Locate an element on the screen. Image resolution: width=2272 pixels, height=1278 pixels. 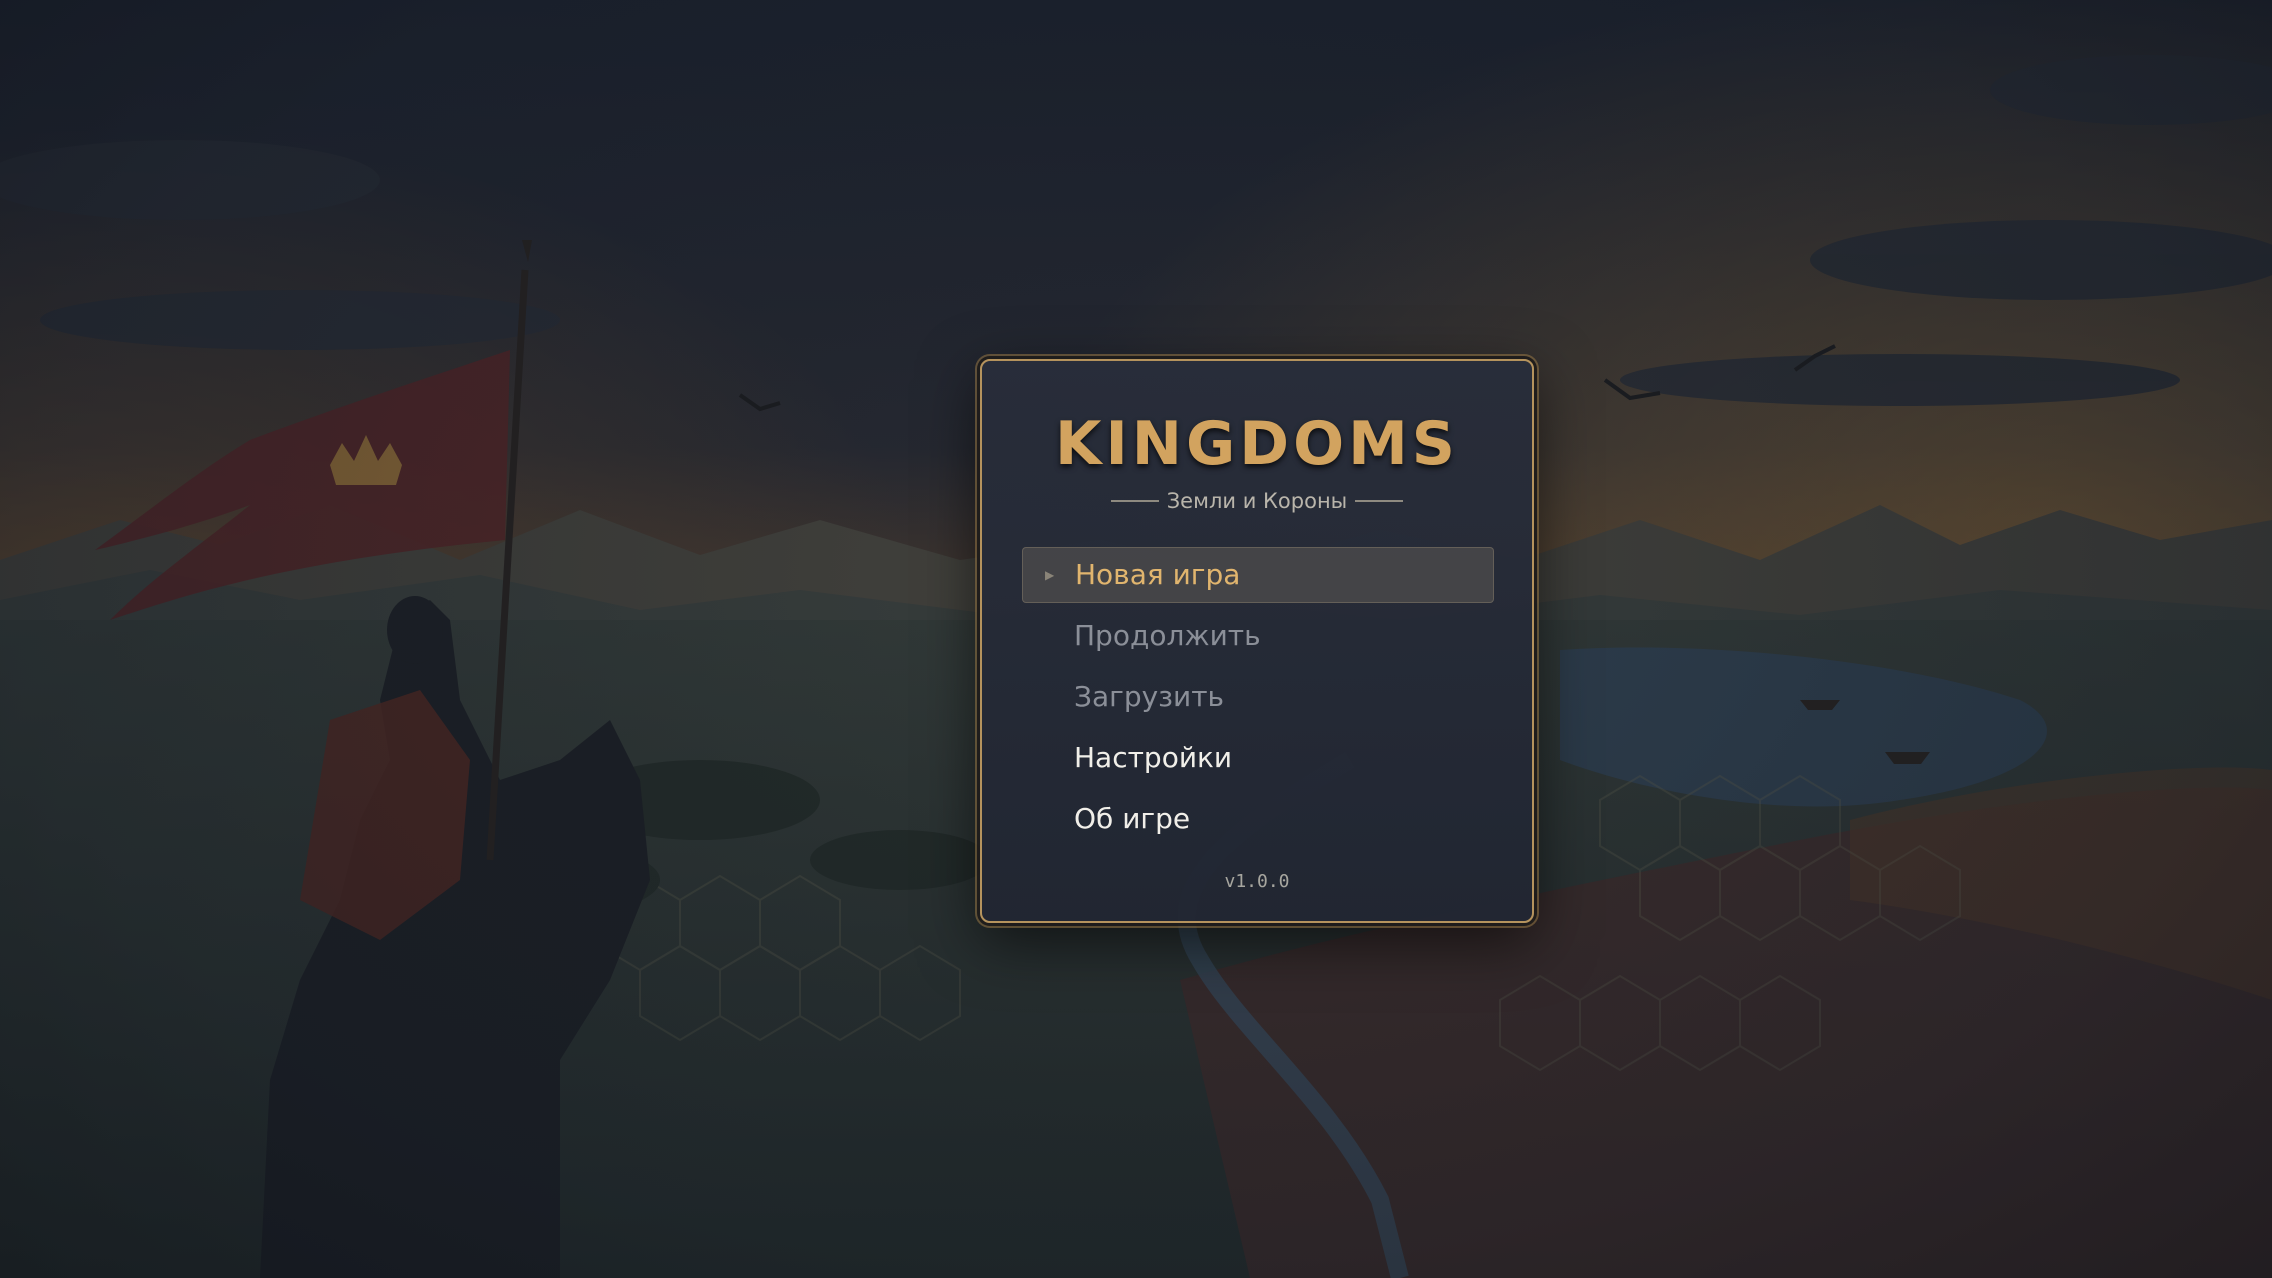
menu-item-load: Загрузить is located at coordinates (1258, 697).